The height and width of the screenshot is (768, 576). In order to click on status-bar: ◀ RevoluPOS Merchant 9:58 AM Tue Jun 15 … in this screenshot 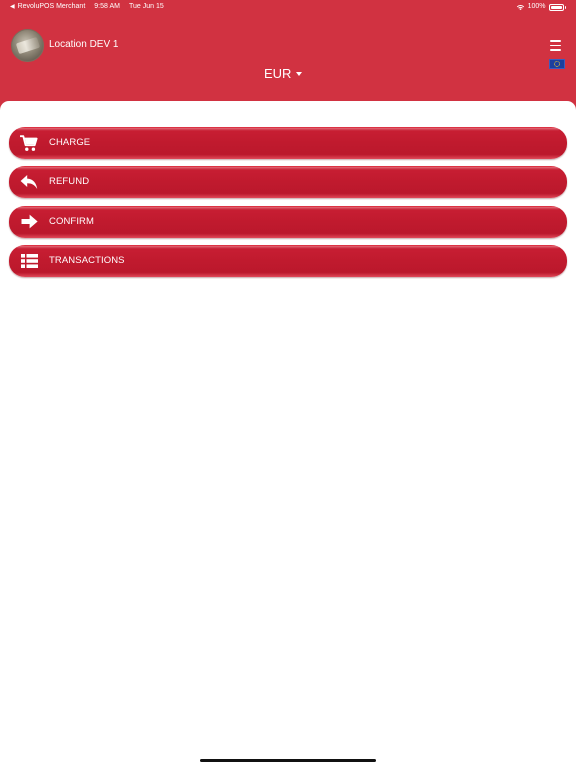, I will do `click(288, 7)`.